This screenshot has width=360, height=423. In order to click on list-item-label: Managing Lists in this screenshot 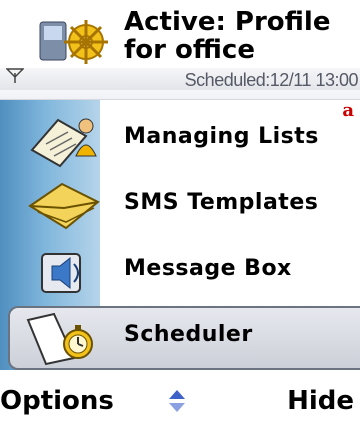, I will do `click(221, 136)`.